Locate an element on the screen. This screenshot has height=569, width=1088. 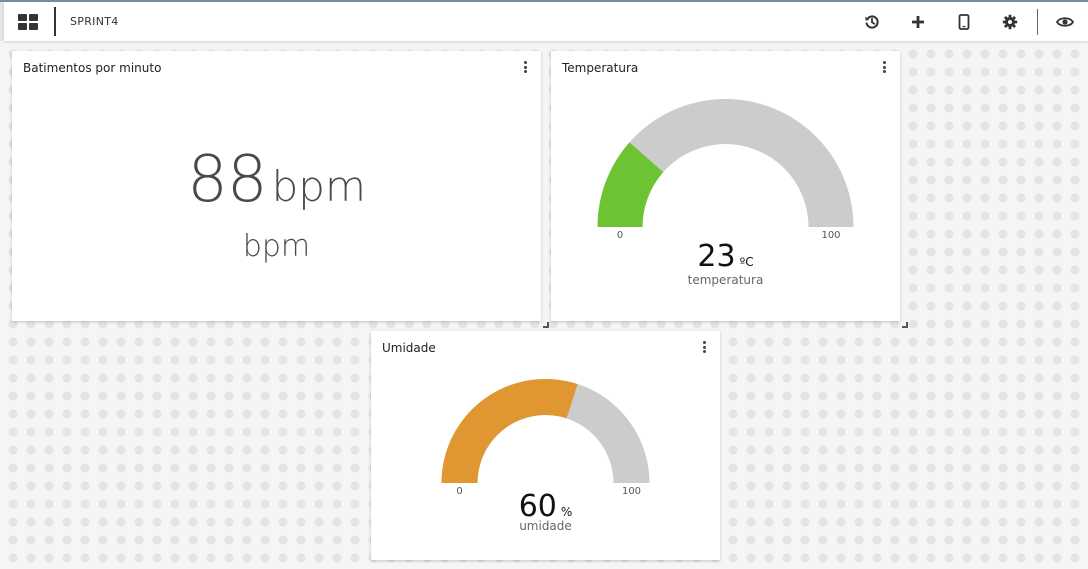
humidity-unit: % is located at coordinates (566, 512).